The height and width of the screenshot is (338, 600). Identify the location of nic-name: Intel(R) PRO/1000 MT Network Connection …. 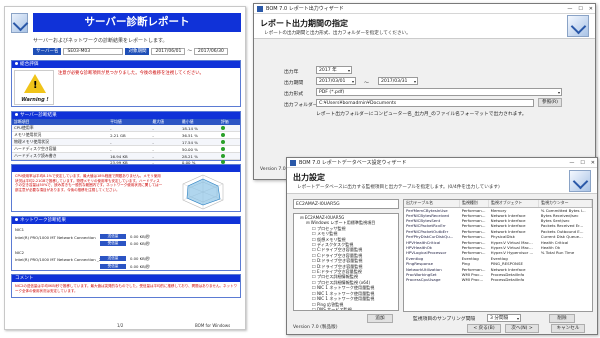
(58, 259).